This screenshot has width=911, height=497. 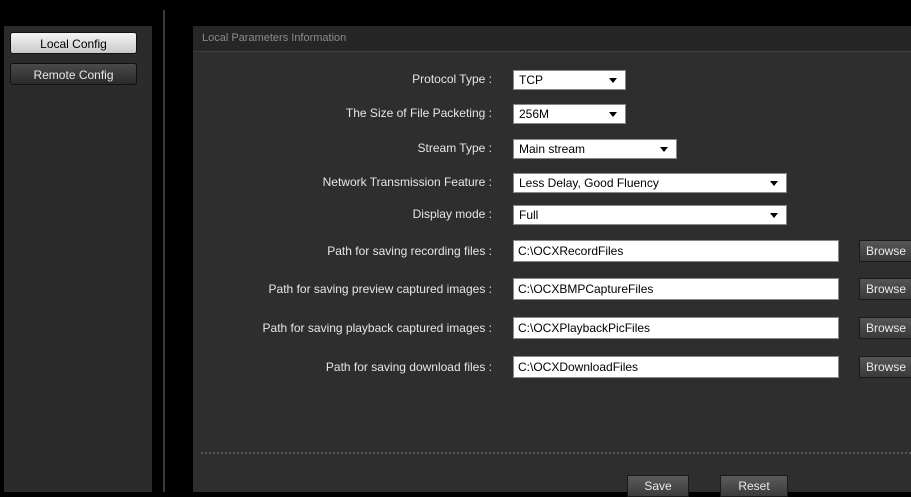 I want to click on stream-type-select: Main stream, so click(x=595, y=149).